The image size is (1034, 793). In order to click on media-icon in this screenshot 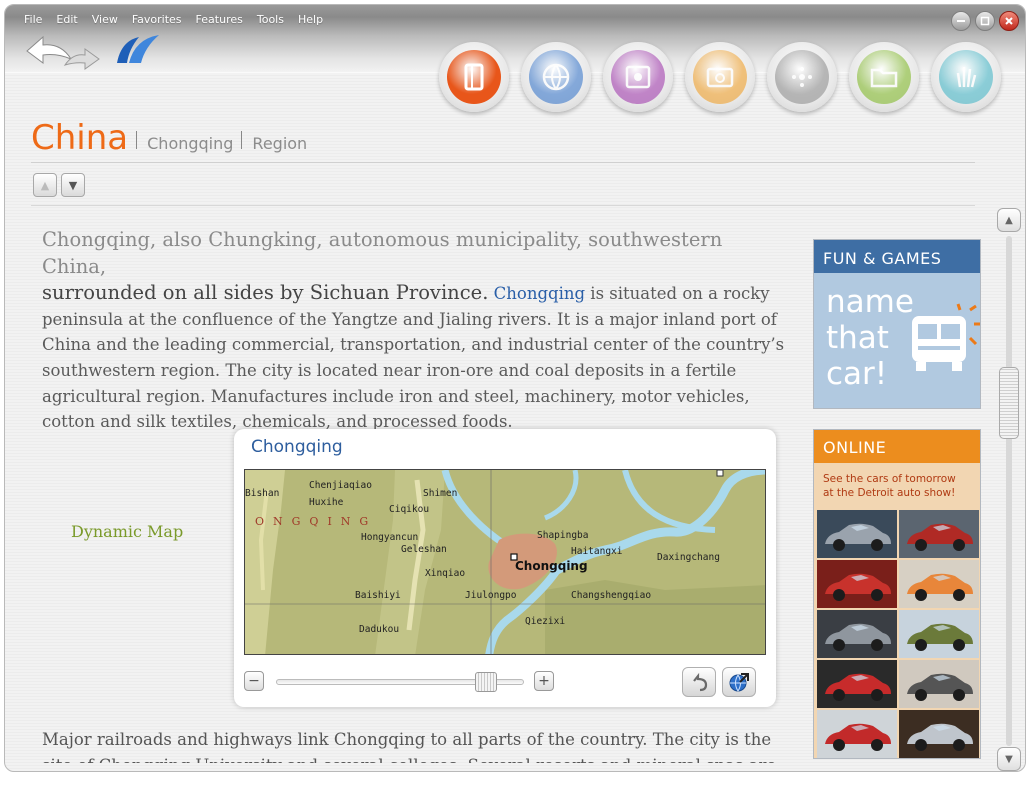, I will do `click(638, 77)`.